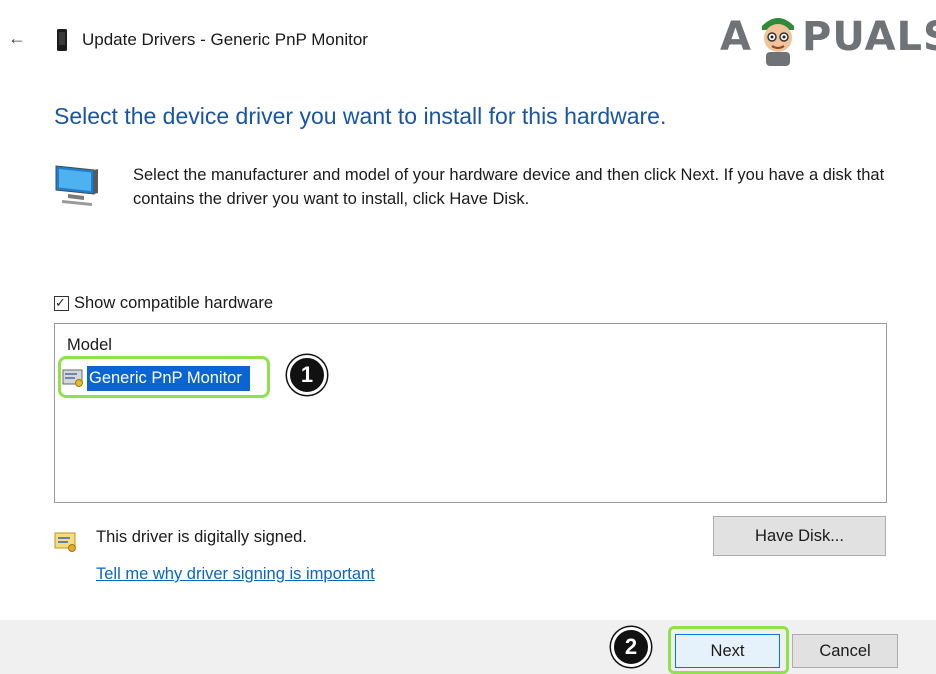 Image resolution: width=936 pixels, height=674 pixels. I want to click on mascot-icon, so click(778, 42).